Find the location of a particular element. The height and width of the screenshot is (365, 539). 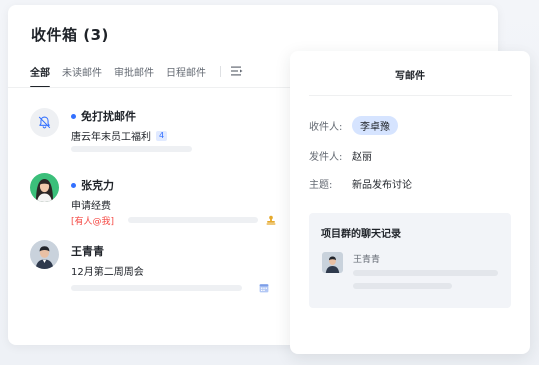

subject-value: 新品发布讨论 is located at coordinates (382, 183).